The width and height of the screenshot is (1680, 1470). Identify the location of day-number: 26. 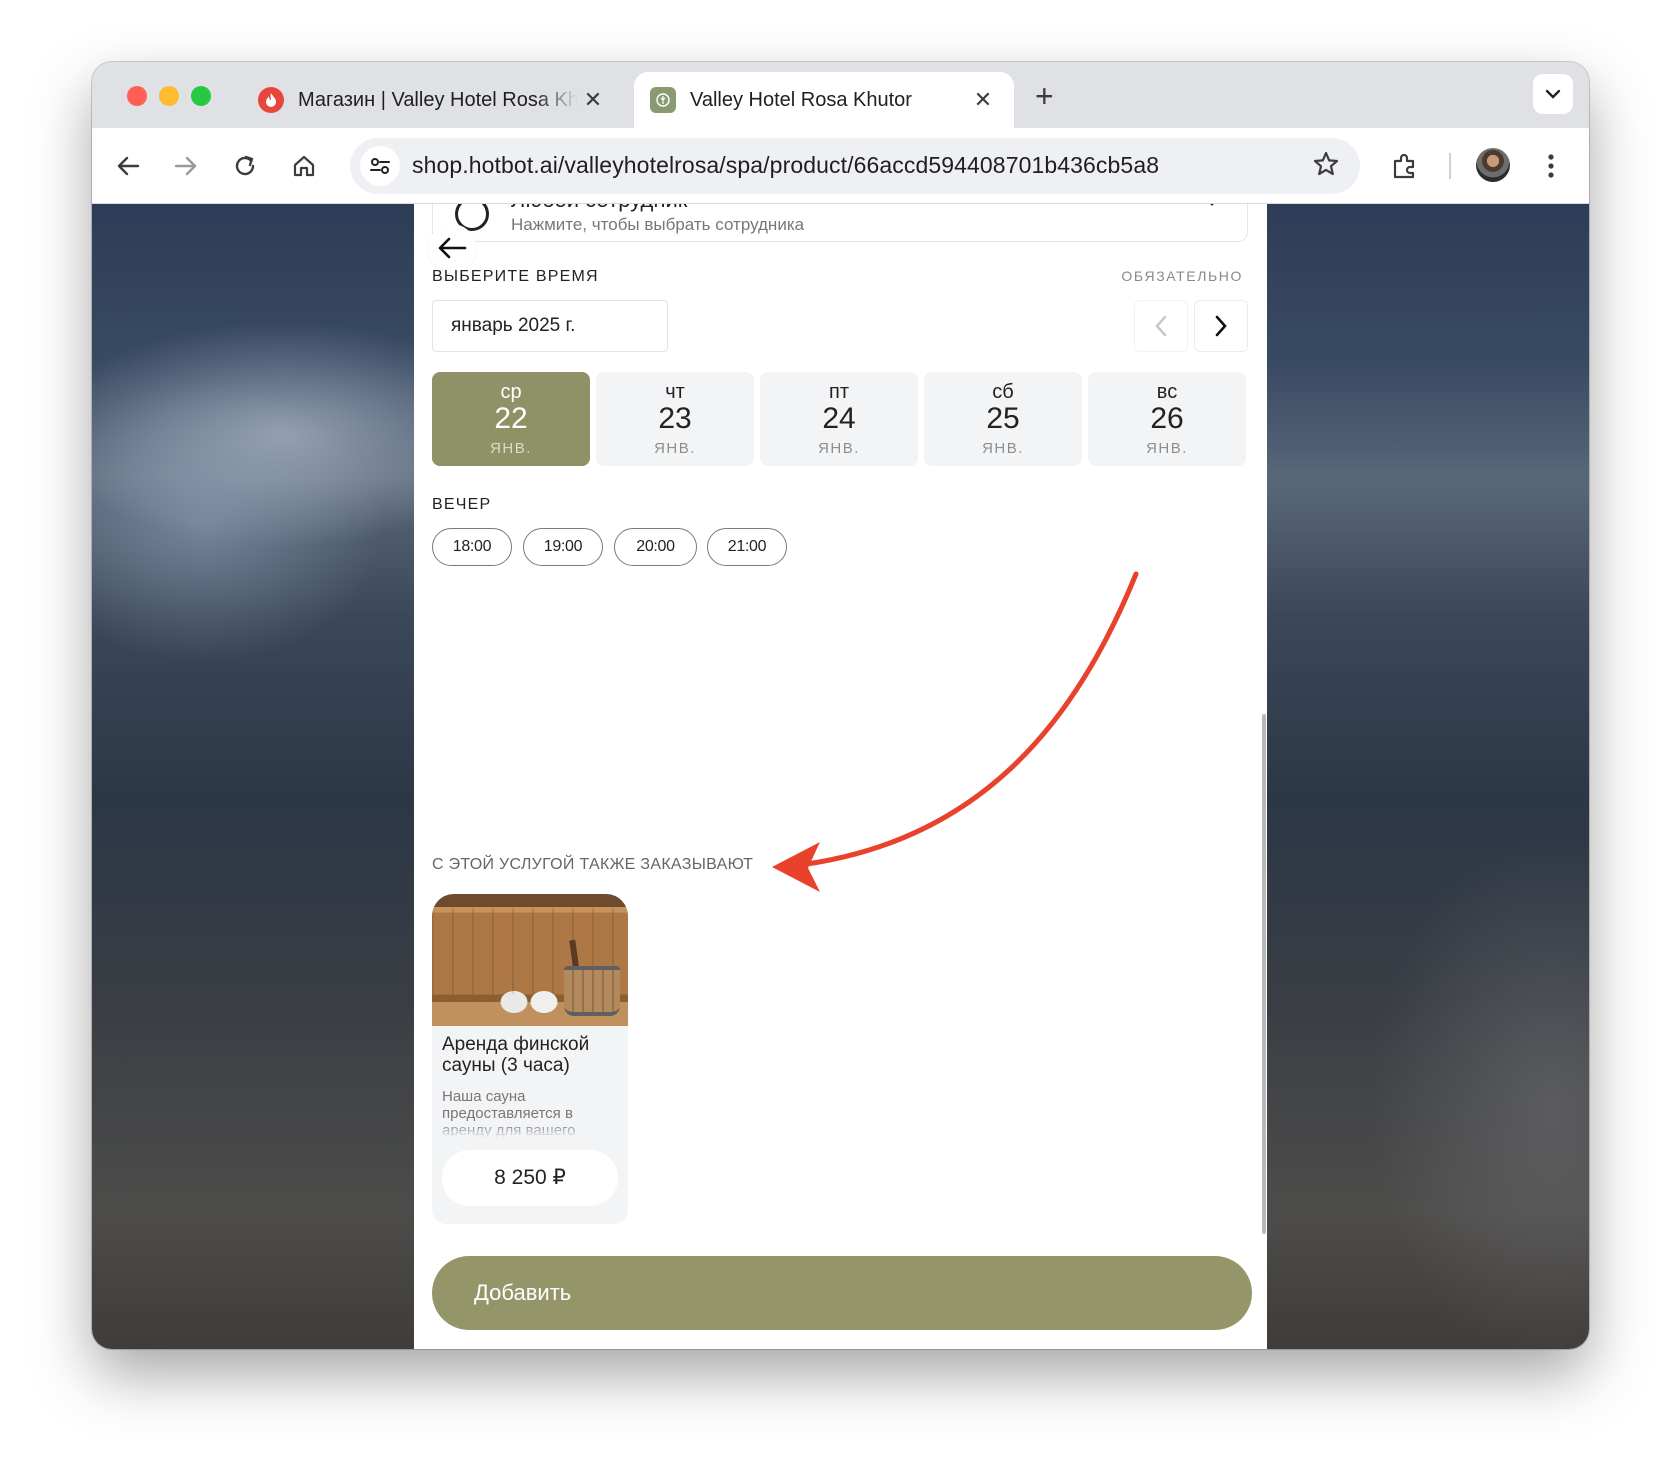
(1167, 418).